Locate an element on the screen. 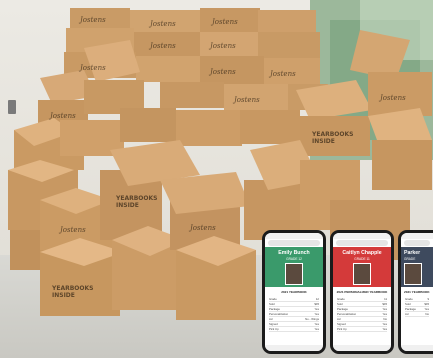 The height and width of the screenshot is (358, 433). box-brand-label: Jostens is located at coordinates (92, 20).